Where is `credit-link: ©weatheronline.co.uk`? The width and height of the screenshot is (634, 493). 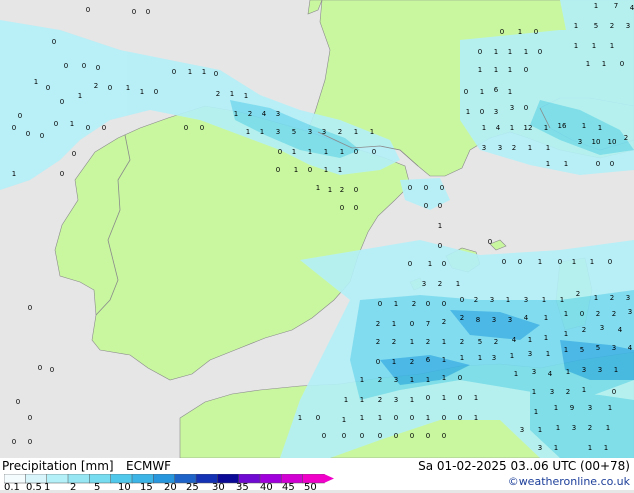 credit-link: ©weatheronline.co.uk is located at coordinates (569, 481).